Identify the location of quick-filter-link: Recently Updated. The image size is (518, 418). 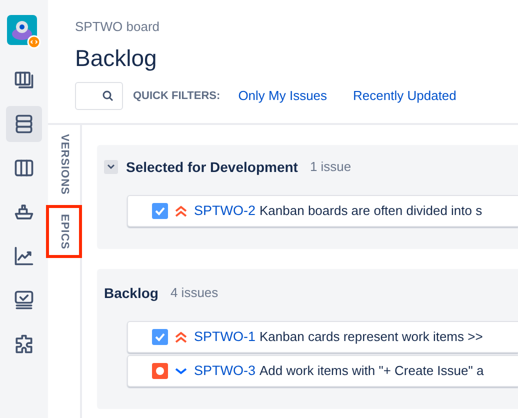
(404, 96).